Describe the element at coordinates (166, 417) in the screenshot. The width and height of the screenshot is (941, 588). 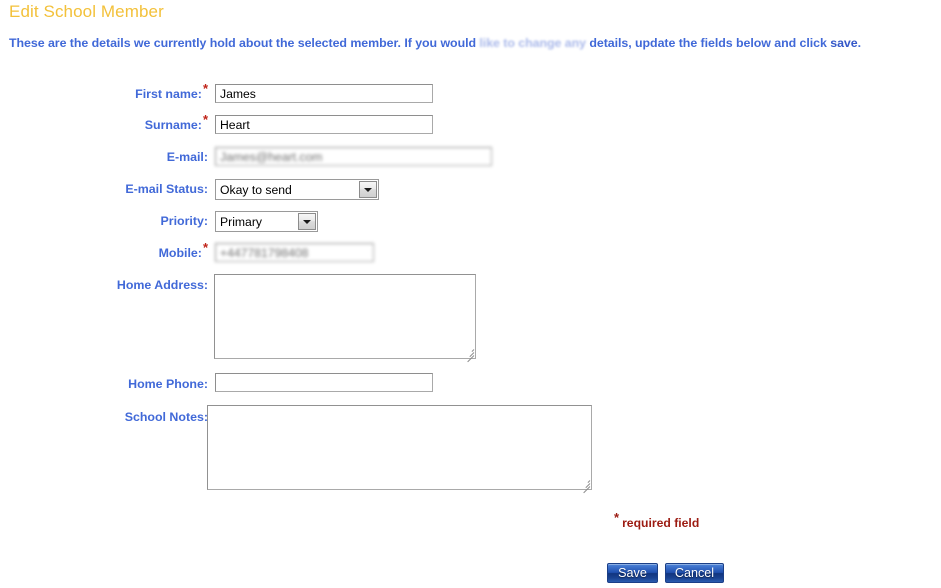
I see `school-notes-label-text: School Notes:` at that location.